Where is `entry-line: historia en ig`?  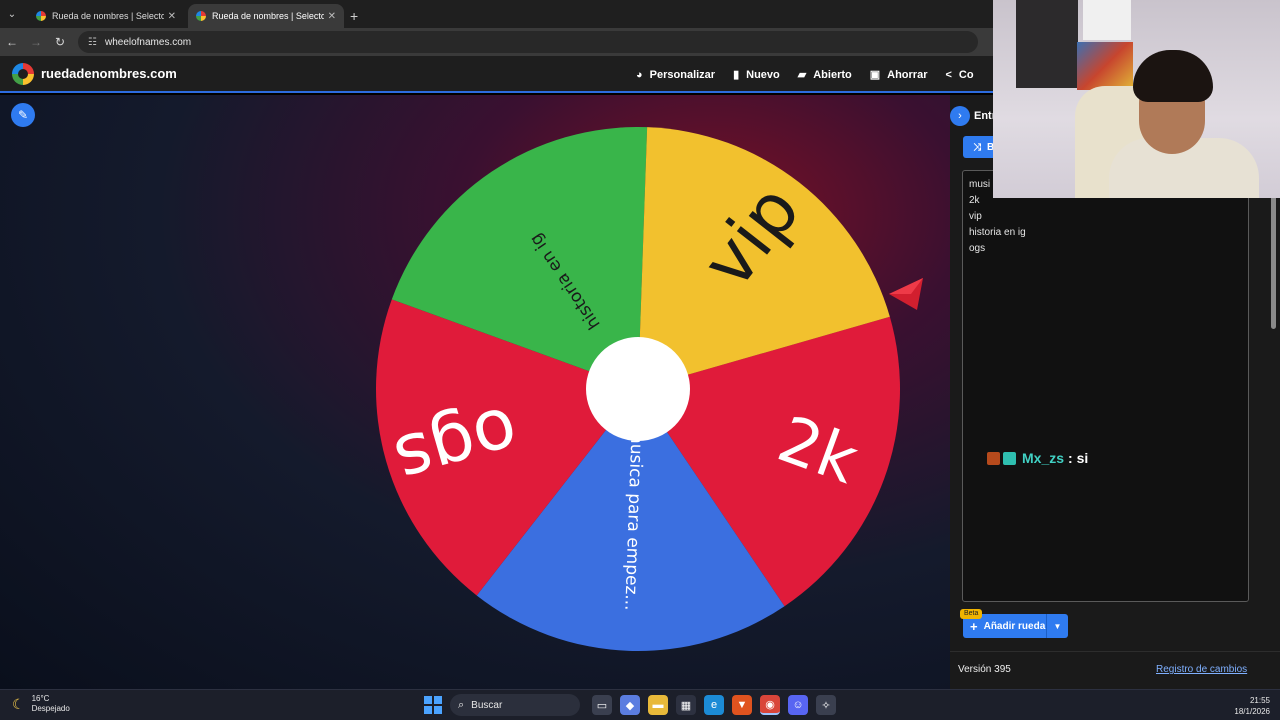 entry-line: historia en ig is located at coordinates (997, 232).